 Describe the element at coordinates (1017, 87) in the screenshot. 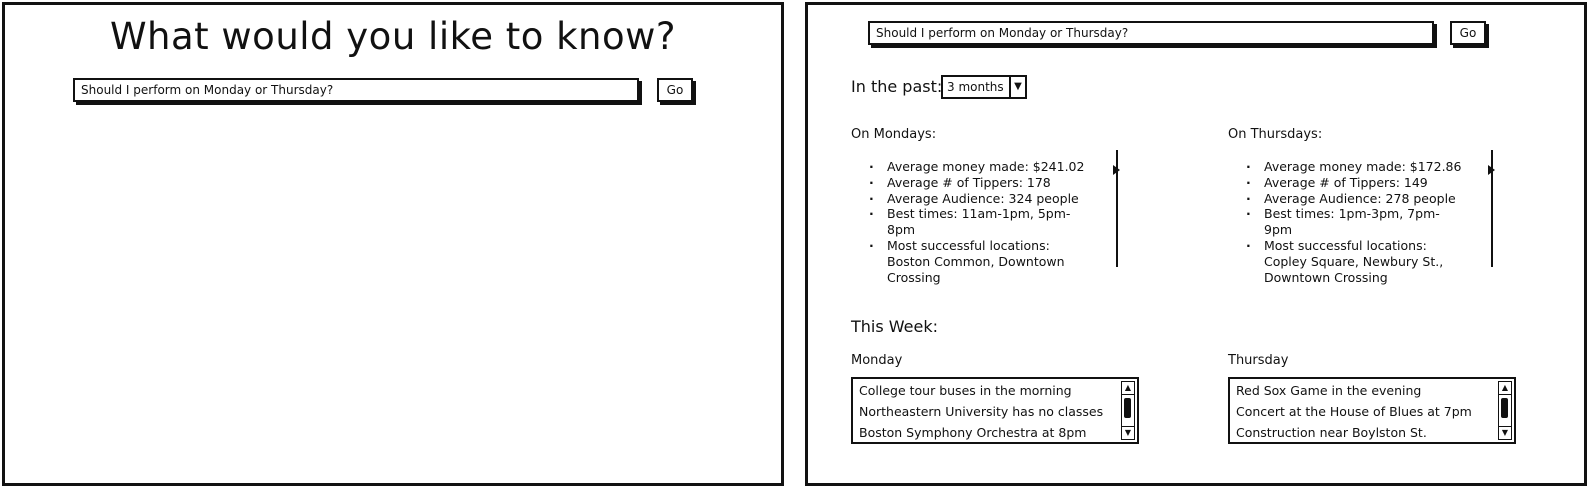

I see `chevron-down-icon: ▼` at that location.